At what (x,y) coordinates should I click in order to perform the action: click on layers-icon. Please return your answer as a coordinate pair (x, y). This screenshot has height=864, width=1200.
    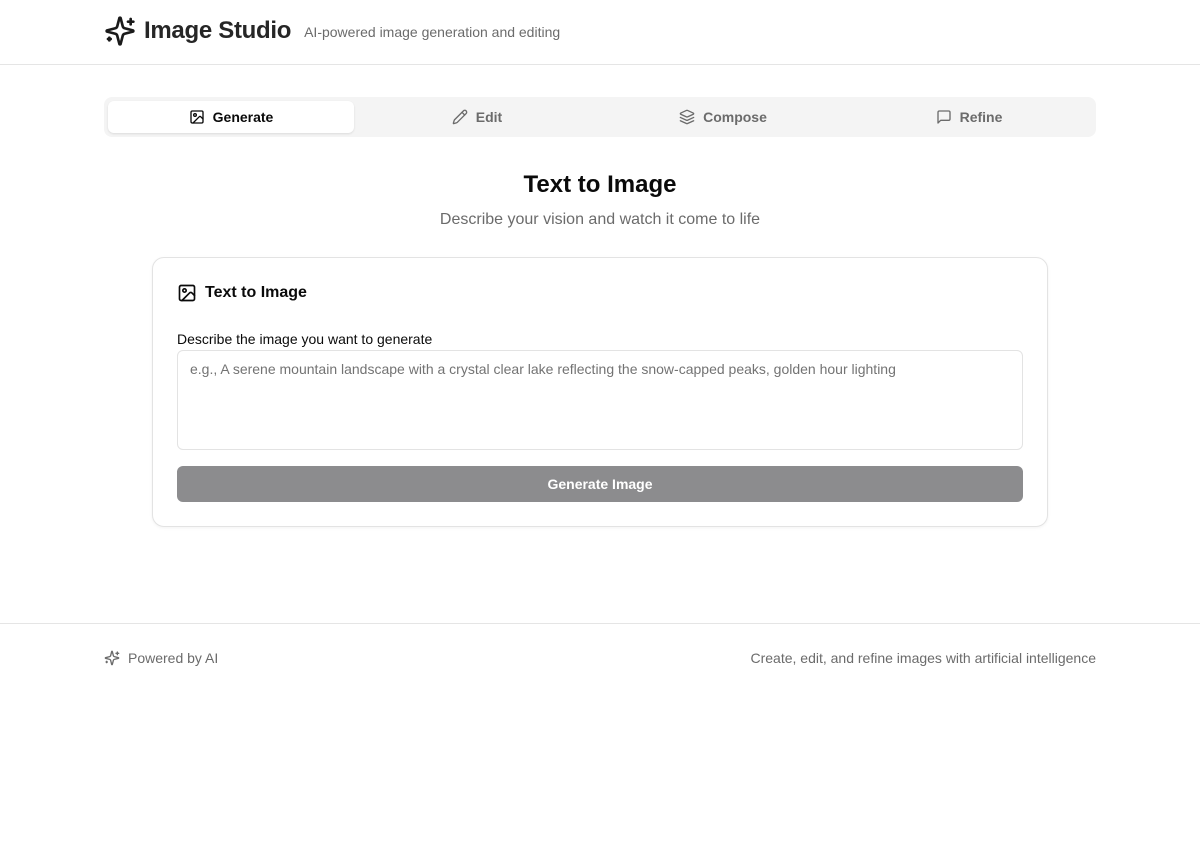
    Looking at the image, I should click on (687, 117).